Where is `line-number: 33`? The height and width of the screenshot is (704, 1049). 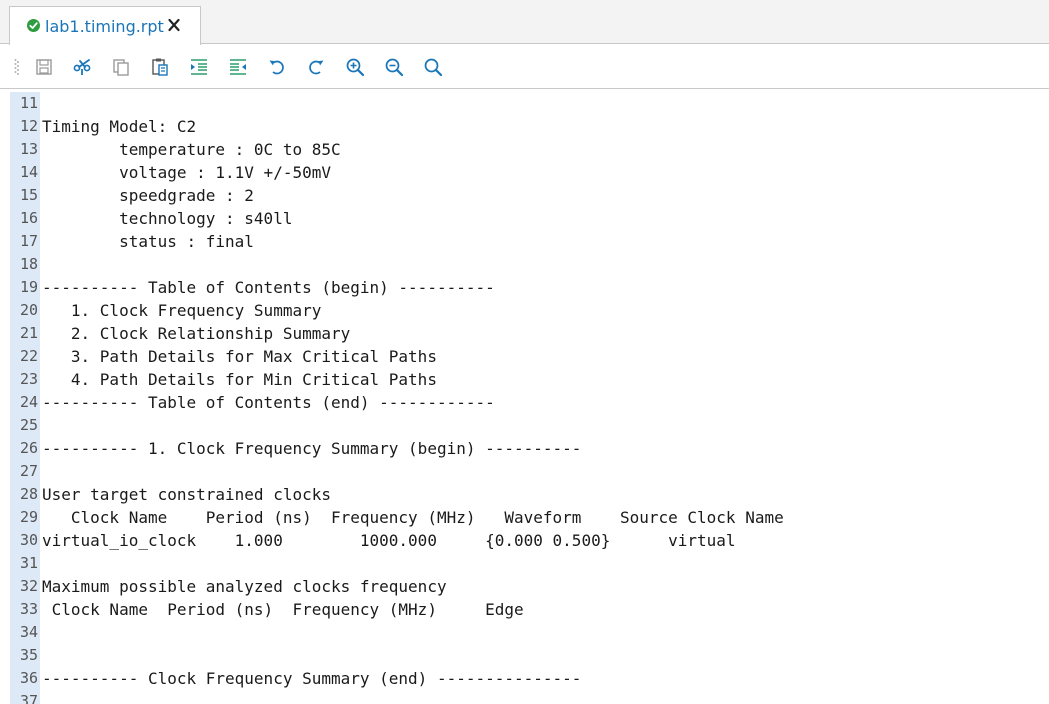 line-number: 33 is located at coordinates (28, 609).